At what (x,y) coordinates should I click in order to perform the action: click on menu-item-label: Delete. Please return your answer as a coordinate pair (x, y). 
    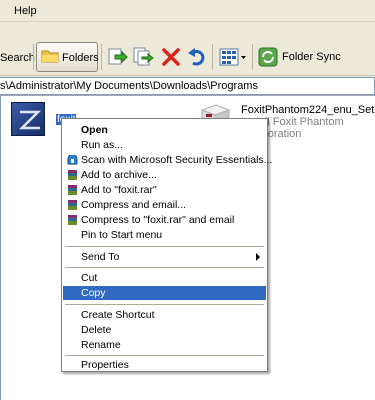
    Looking at the image, I should click on (96, 330).